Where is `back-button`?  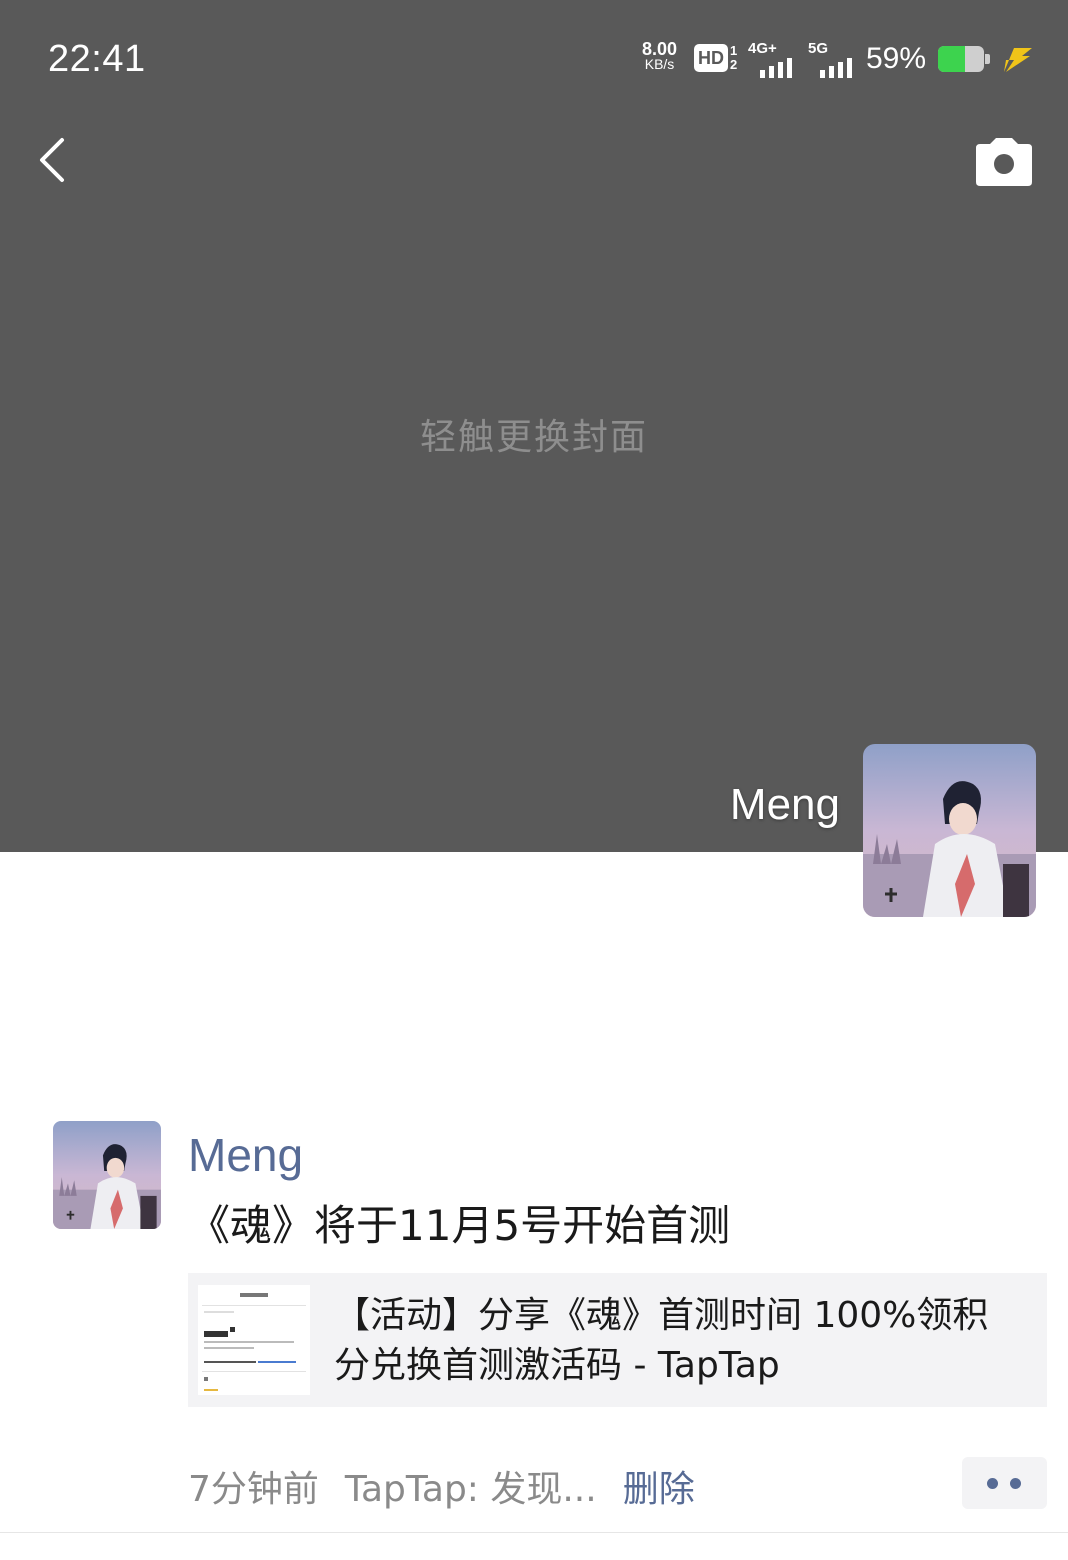
back-button is located at coordinates (55, 160).